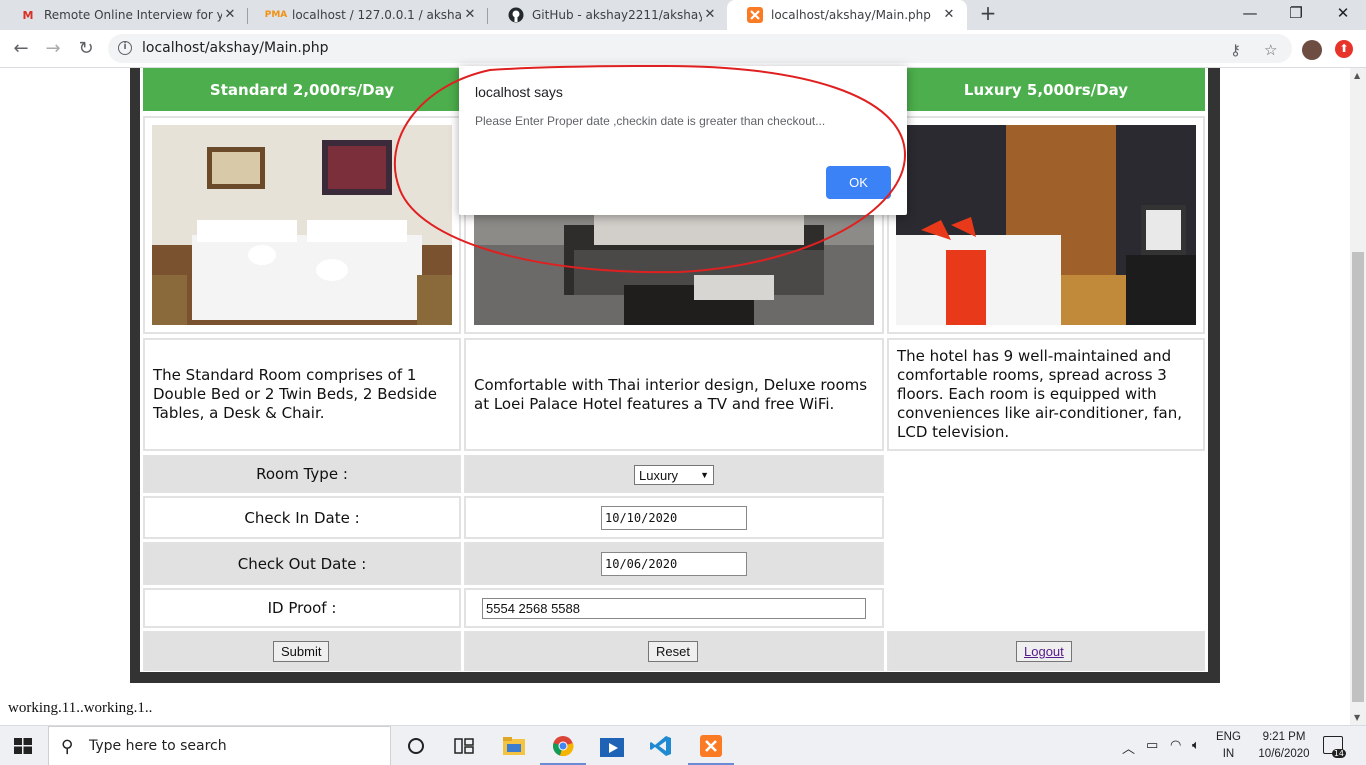  Describe the element at coordinates (133, 15) in the screenshot. I see `tab-title: Remote Online Interview for your` at that location.